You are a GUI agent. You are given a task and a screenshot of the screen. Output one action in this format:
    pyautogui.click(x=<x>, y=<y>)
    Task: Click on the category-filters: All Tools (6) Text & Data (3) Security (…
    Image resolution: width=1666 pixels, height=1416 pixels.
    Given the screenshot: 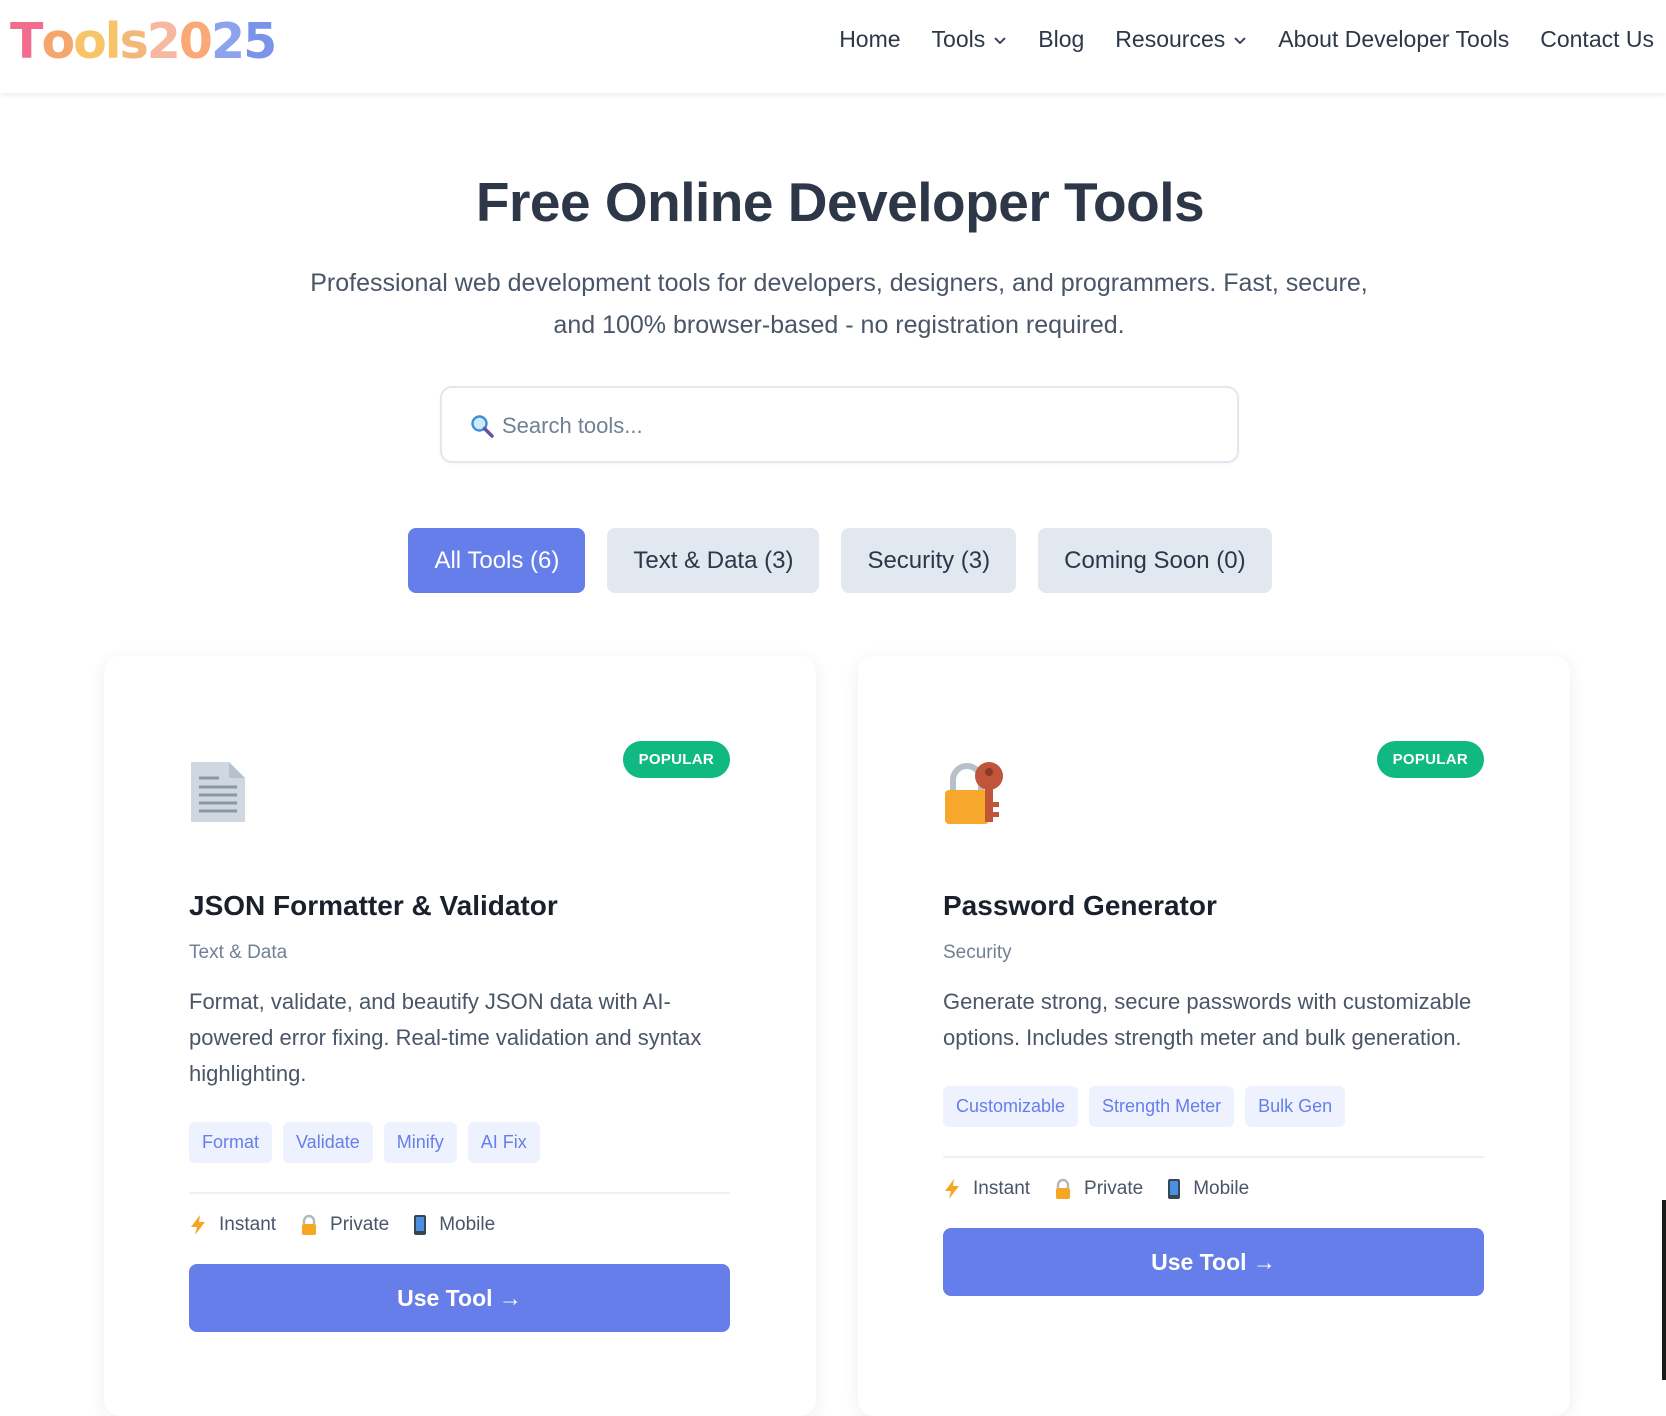 What is the action you would take?
    pyautogui.click(x=833, y=560)
    